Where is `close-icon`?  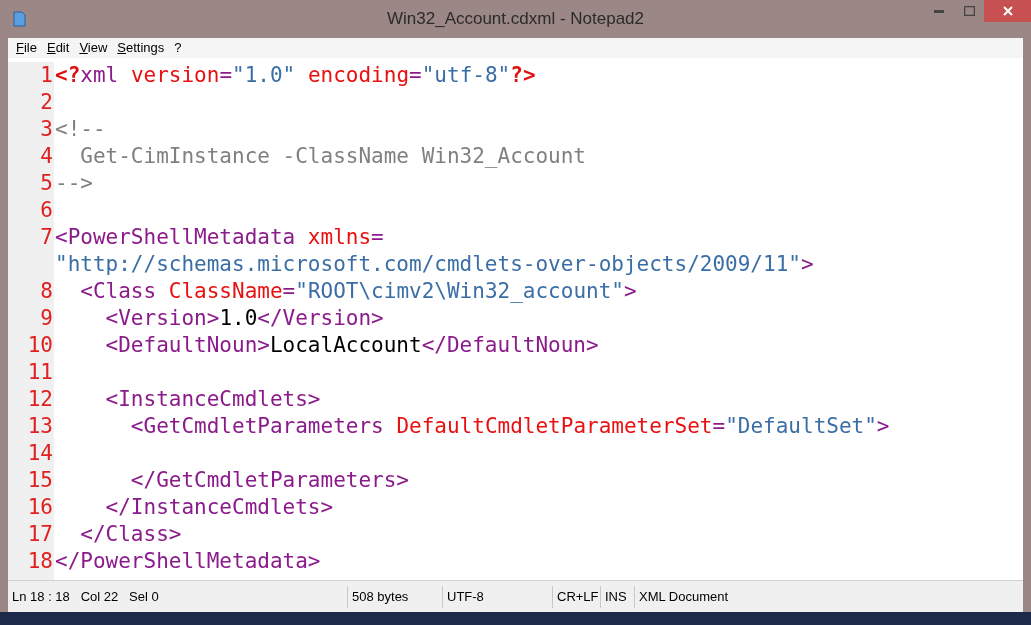
close-icon is located at coordinates (1007, 11).